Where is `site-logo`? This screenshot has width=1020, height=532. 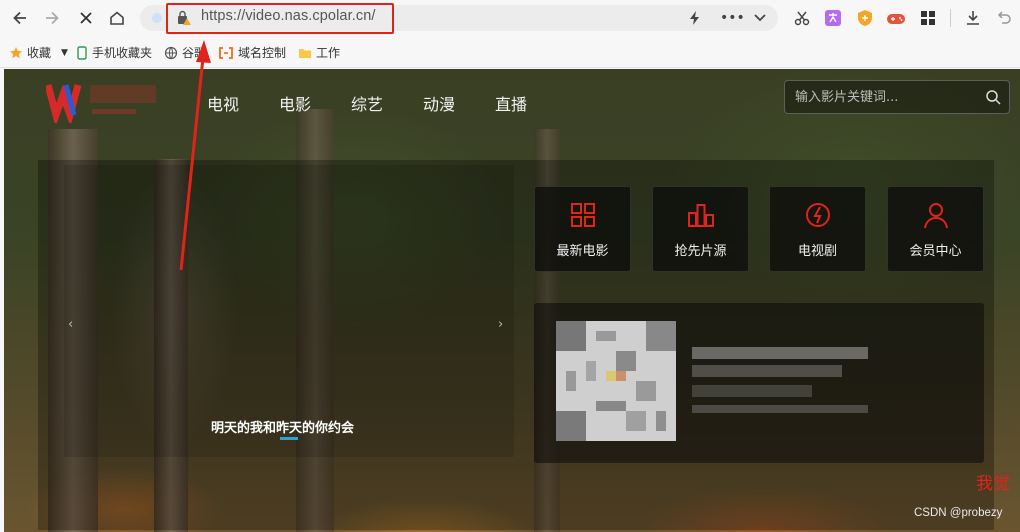 site-logo is located at coordinates (105, 102).